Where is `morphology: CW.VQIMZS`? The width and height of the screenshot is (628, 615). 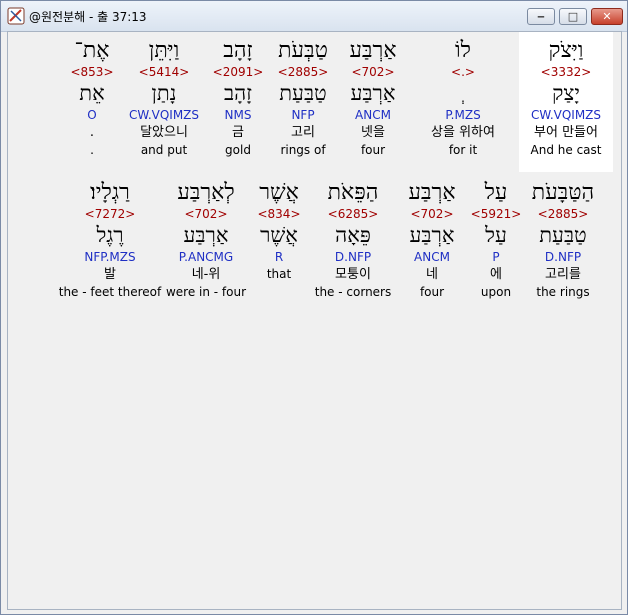
morphology: CW.VQIMZS is located at coordinates (164, 115).